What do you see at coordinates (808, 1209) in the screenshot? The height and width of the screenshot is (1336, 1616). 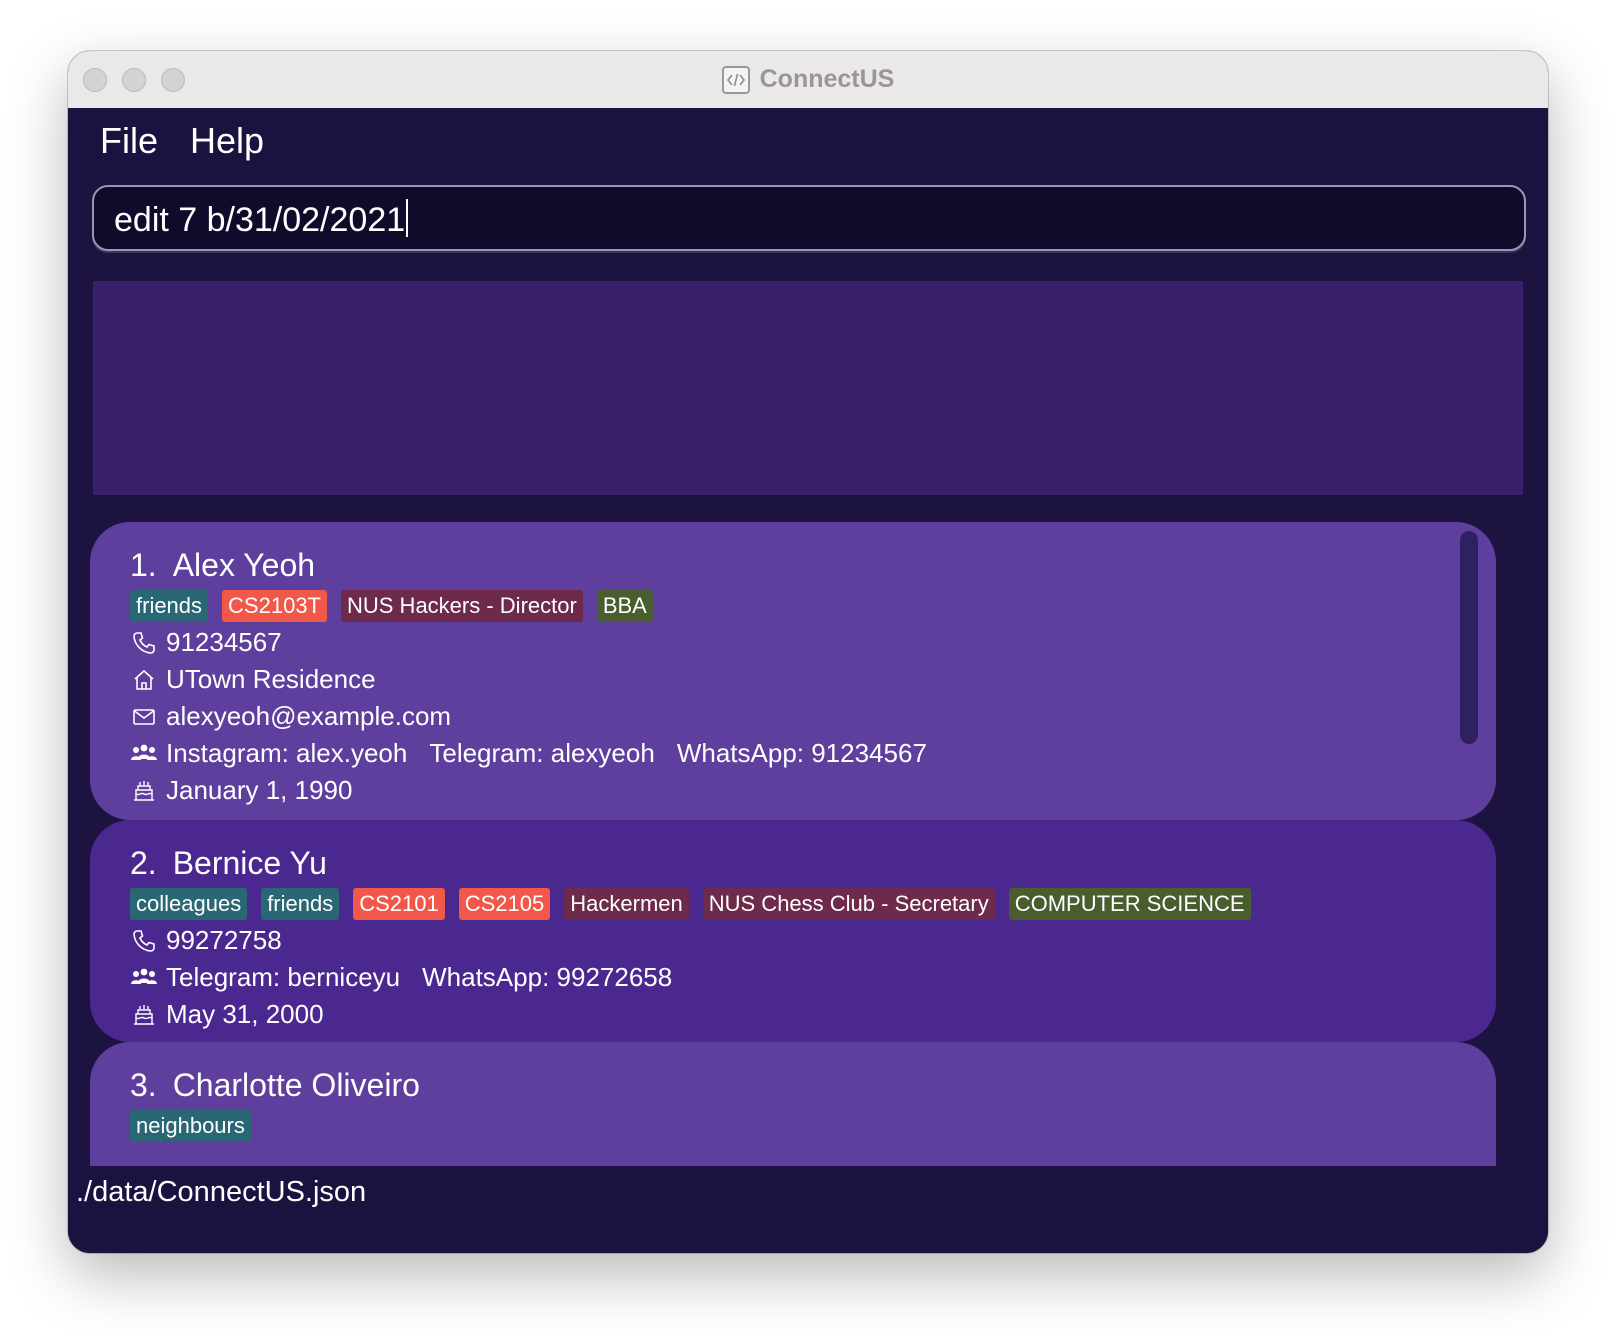 I see `status-bar: ./data/ConnectUS.json` at bounding box center [808, 1209].